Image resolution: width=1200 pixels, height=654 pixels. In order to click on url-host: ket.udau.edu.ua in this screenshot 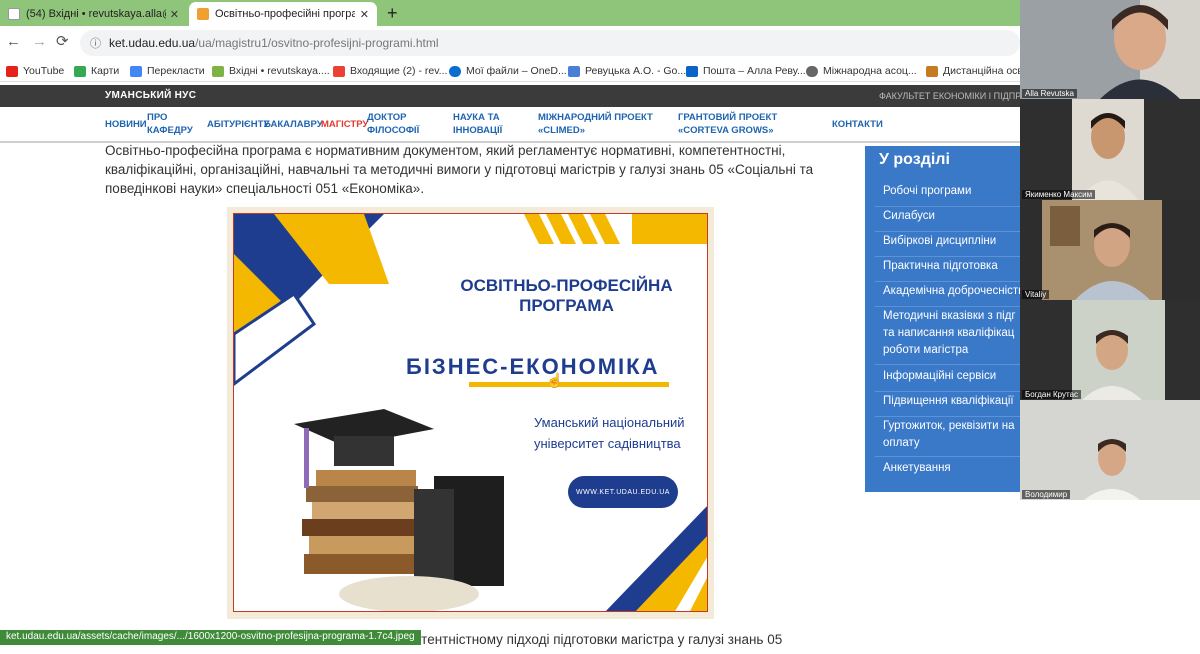, I will do `click(152, 43)`.